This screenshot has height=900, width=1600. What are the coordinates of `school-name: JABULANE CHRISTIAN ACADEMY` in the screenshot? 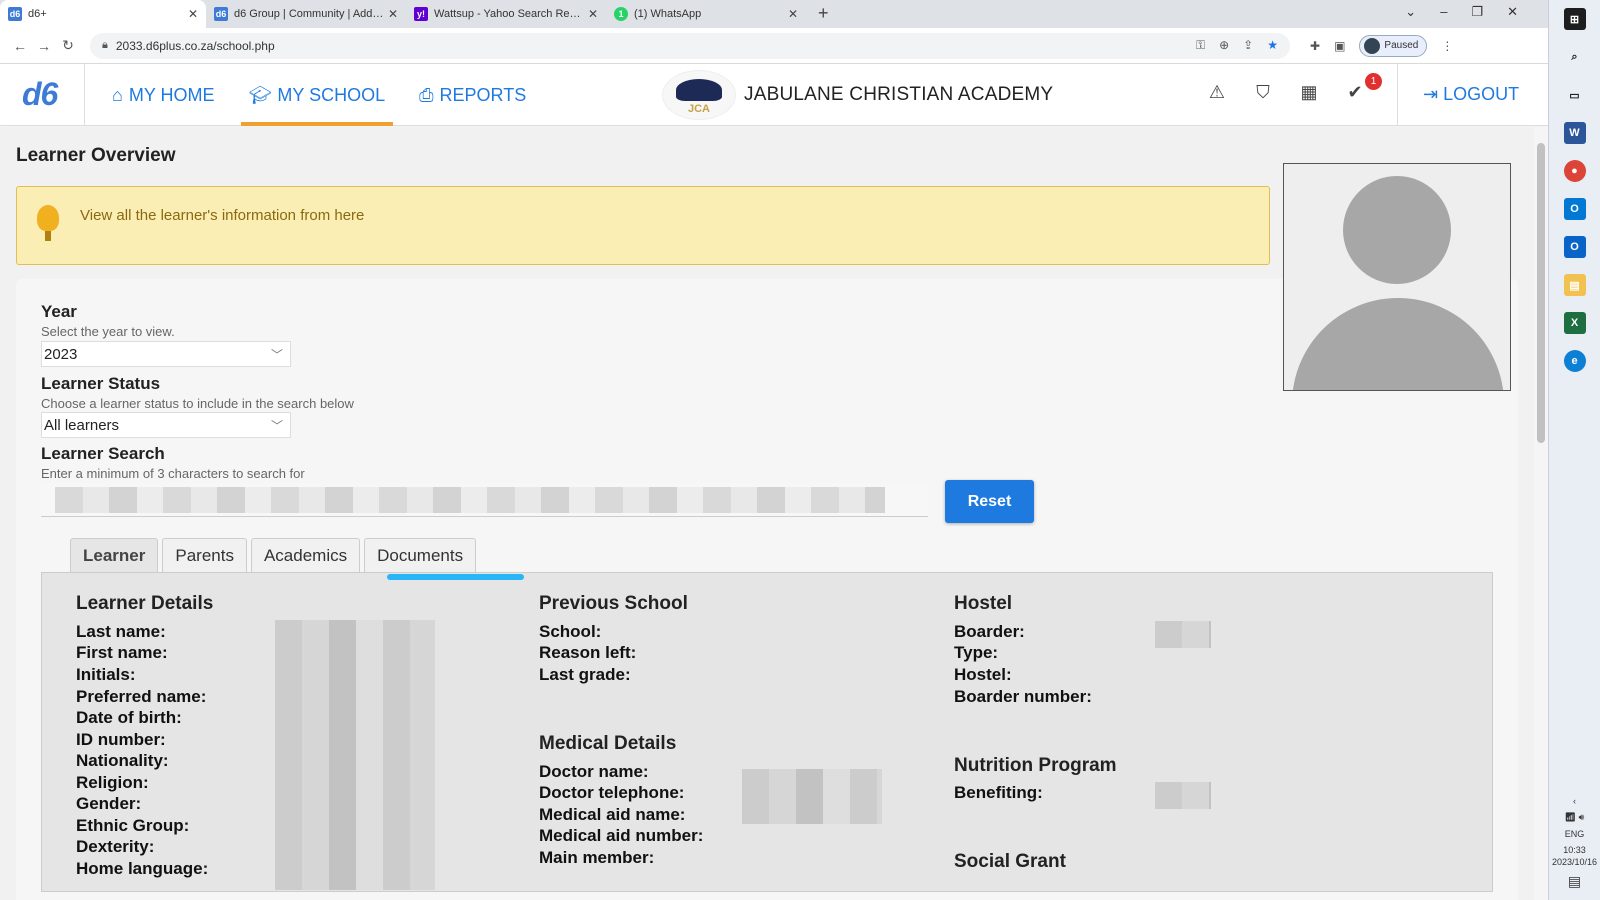 It's located at (899, 94).